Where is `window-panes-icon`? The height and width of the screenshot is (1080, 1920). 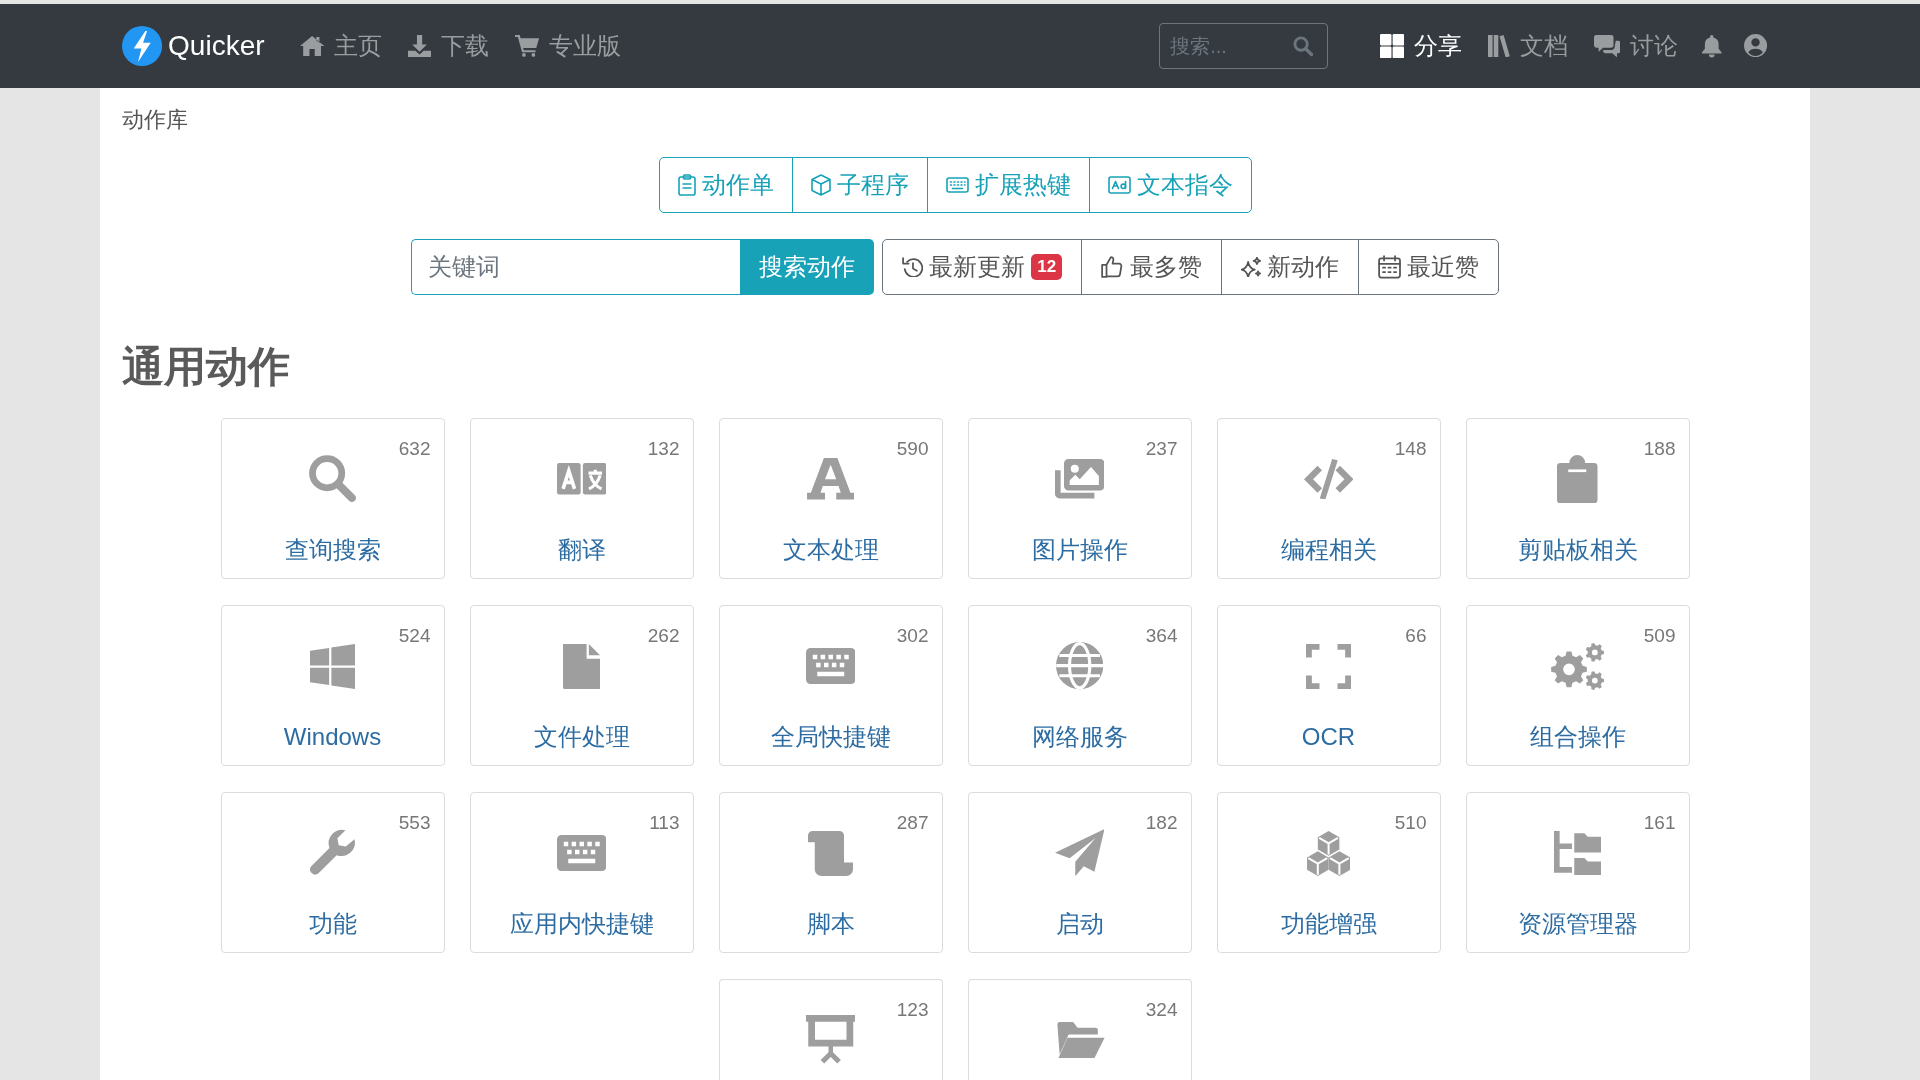
window-panes-icon is located at coordinates (332, 666).